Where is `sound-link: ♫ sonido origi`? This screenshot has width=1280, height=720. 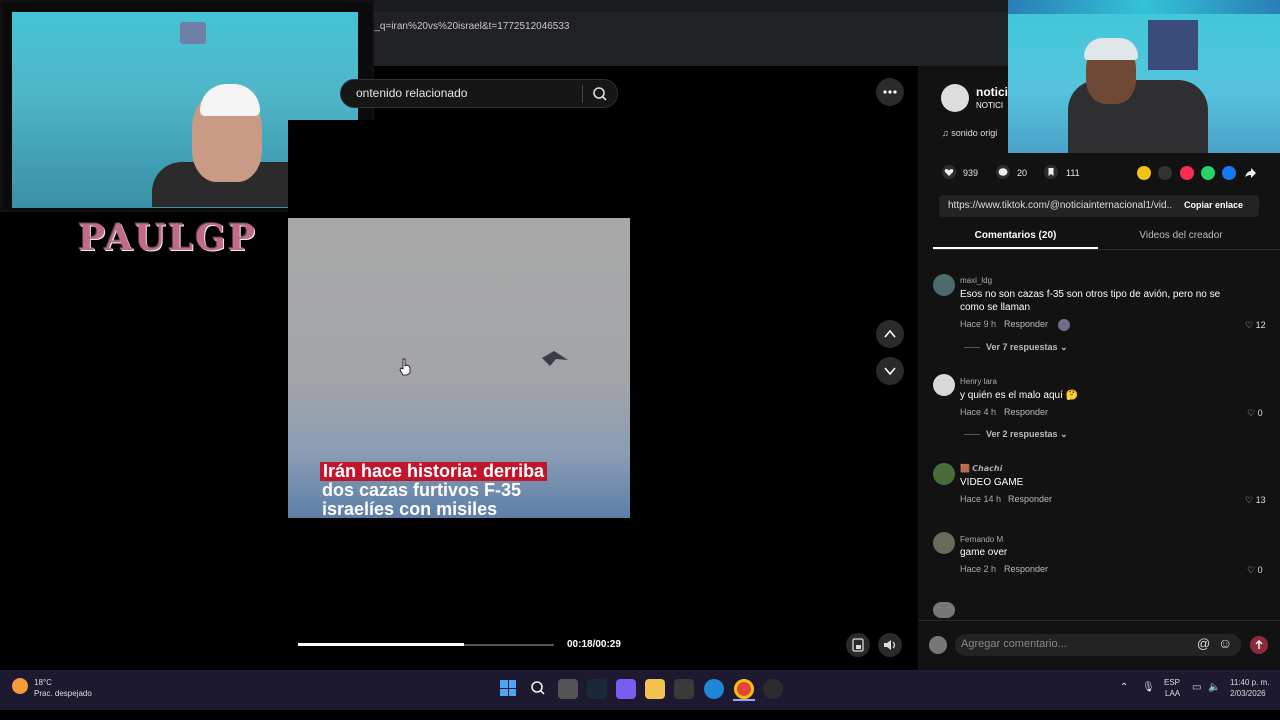 sound-link: ♫ sonido origi is located at coordinates (969, 133).